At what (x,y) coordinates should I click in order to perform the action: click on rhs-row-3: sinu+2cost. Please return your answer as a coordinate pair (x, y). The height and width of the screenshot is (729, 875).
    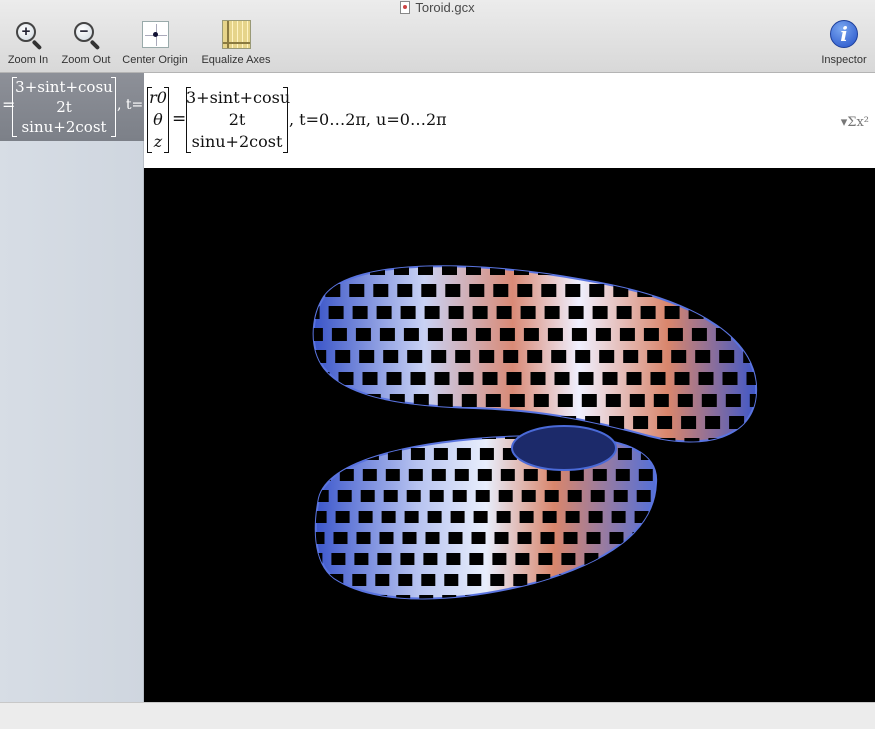
    Looking at the image, I should click on (237, 141).